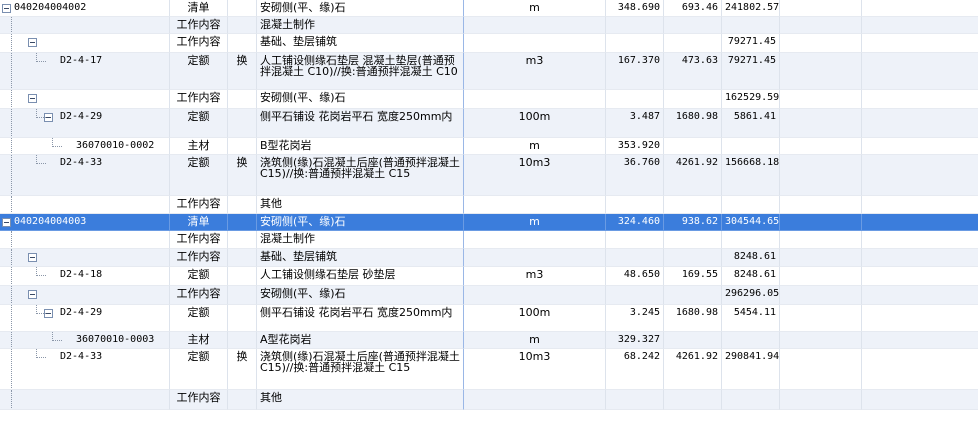 The image size is (978, 447). What do you see at coordinates (751, 99) in the screenshot?
I see `total-cell: 162529.59` at bounding box center [751, 99].